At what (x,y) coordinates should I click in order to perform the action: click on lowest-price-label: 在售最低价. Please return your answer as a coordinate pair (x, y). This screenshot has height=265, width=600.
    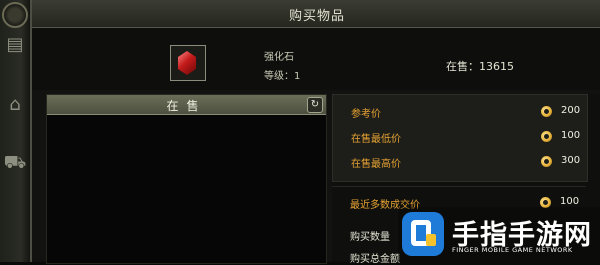
    Looking at the image, I should click on (376, 139).